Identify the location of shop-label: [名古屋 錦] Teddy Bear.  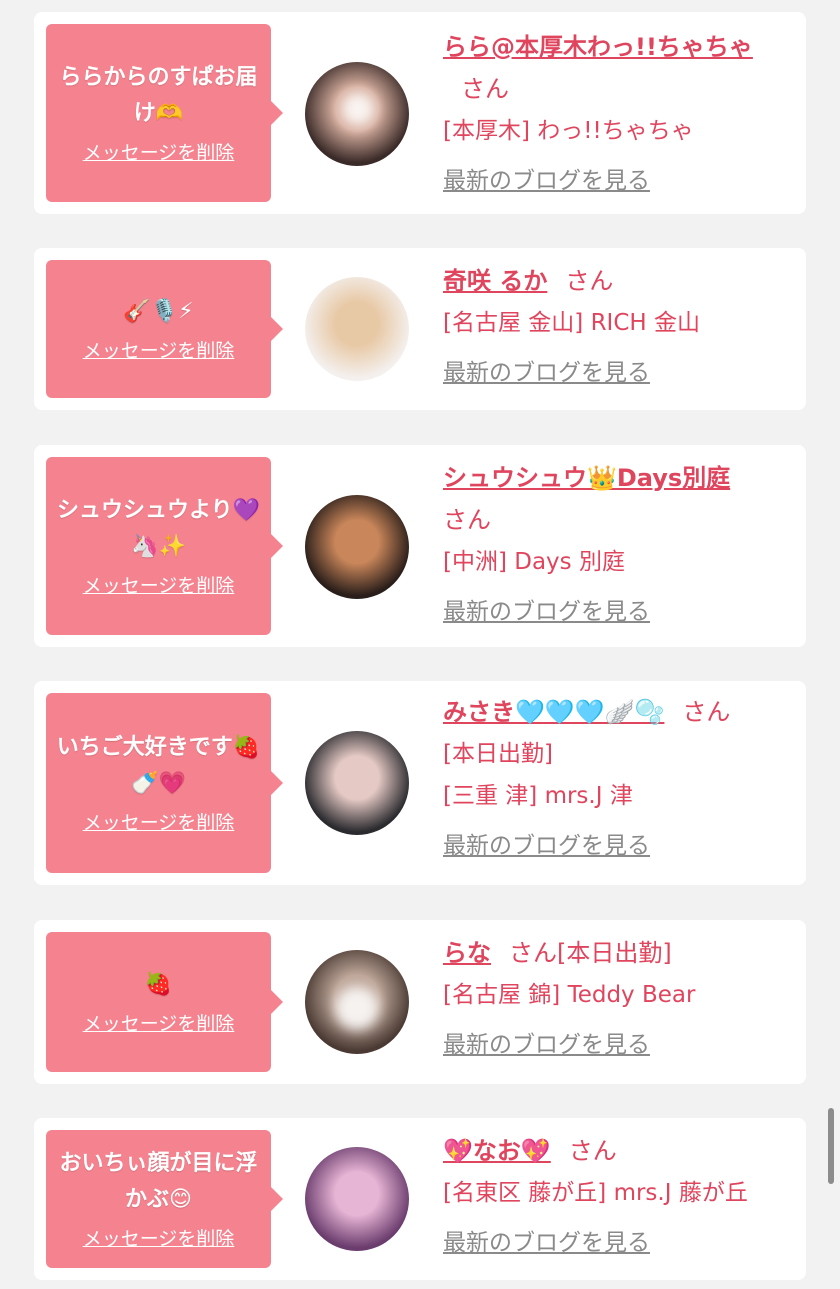
(569, 995).